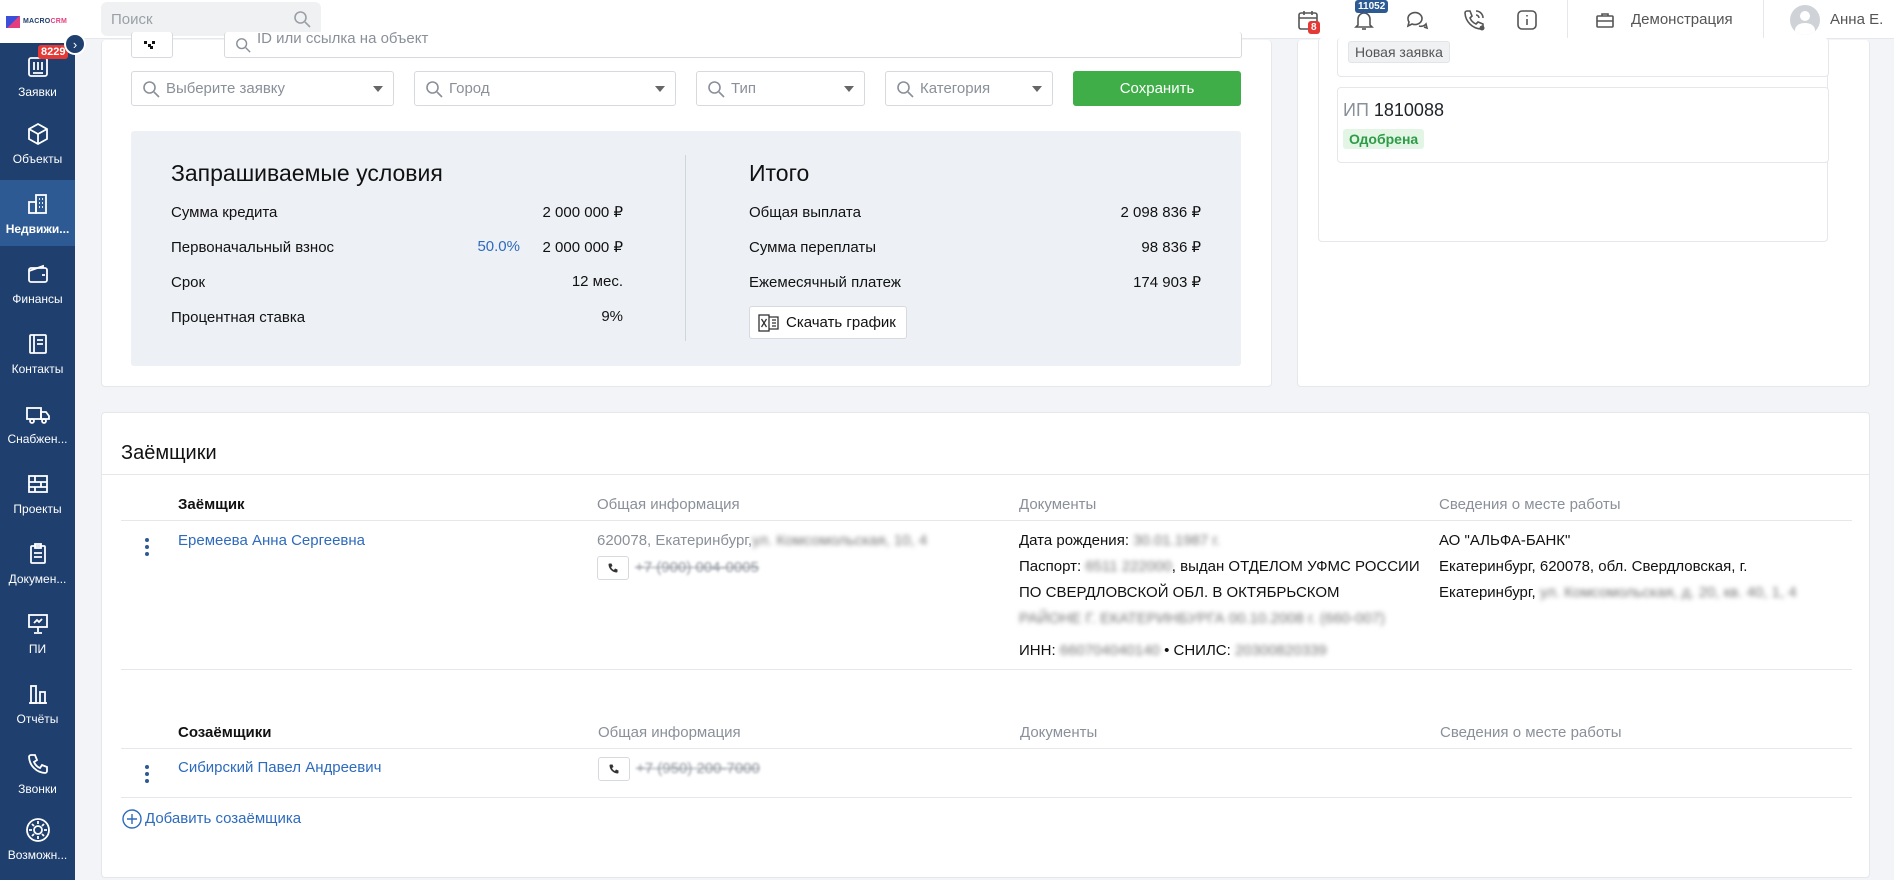  Describe the element at coordinates (545, 88) in the screenshot. I see `city-select: Город` at that location.